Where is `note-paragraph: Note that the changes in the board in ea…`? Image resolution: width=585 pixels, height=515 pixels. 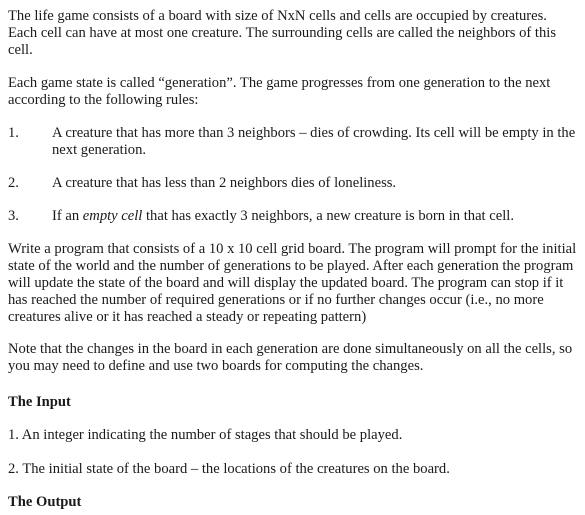
note-paragraph: Note that the changes in the board in ea… is located at coordinates (290, 358).